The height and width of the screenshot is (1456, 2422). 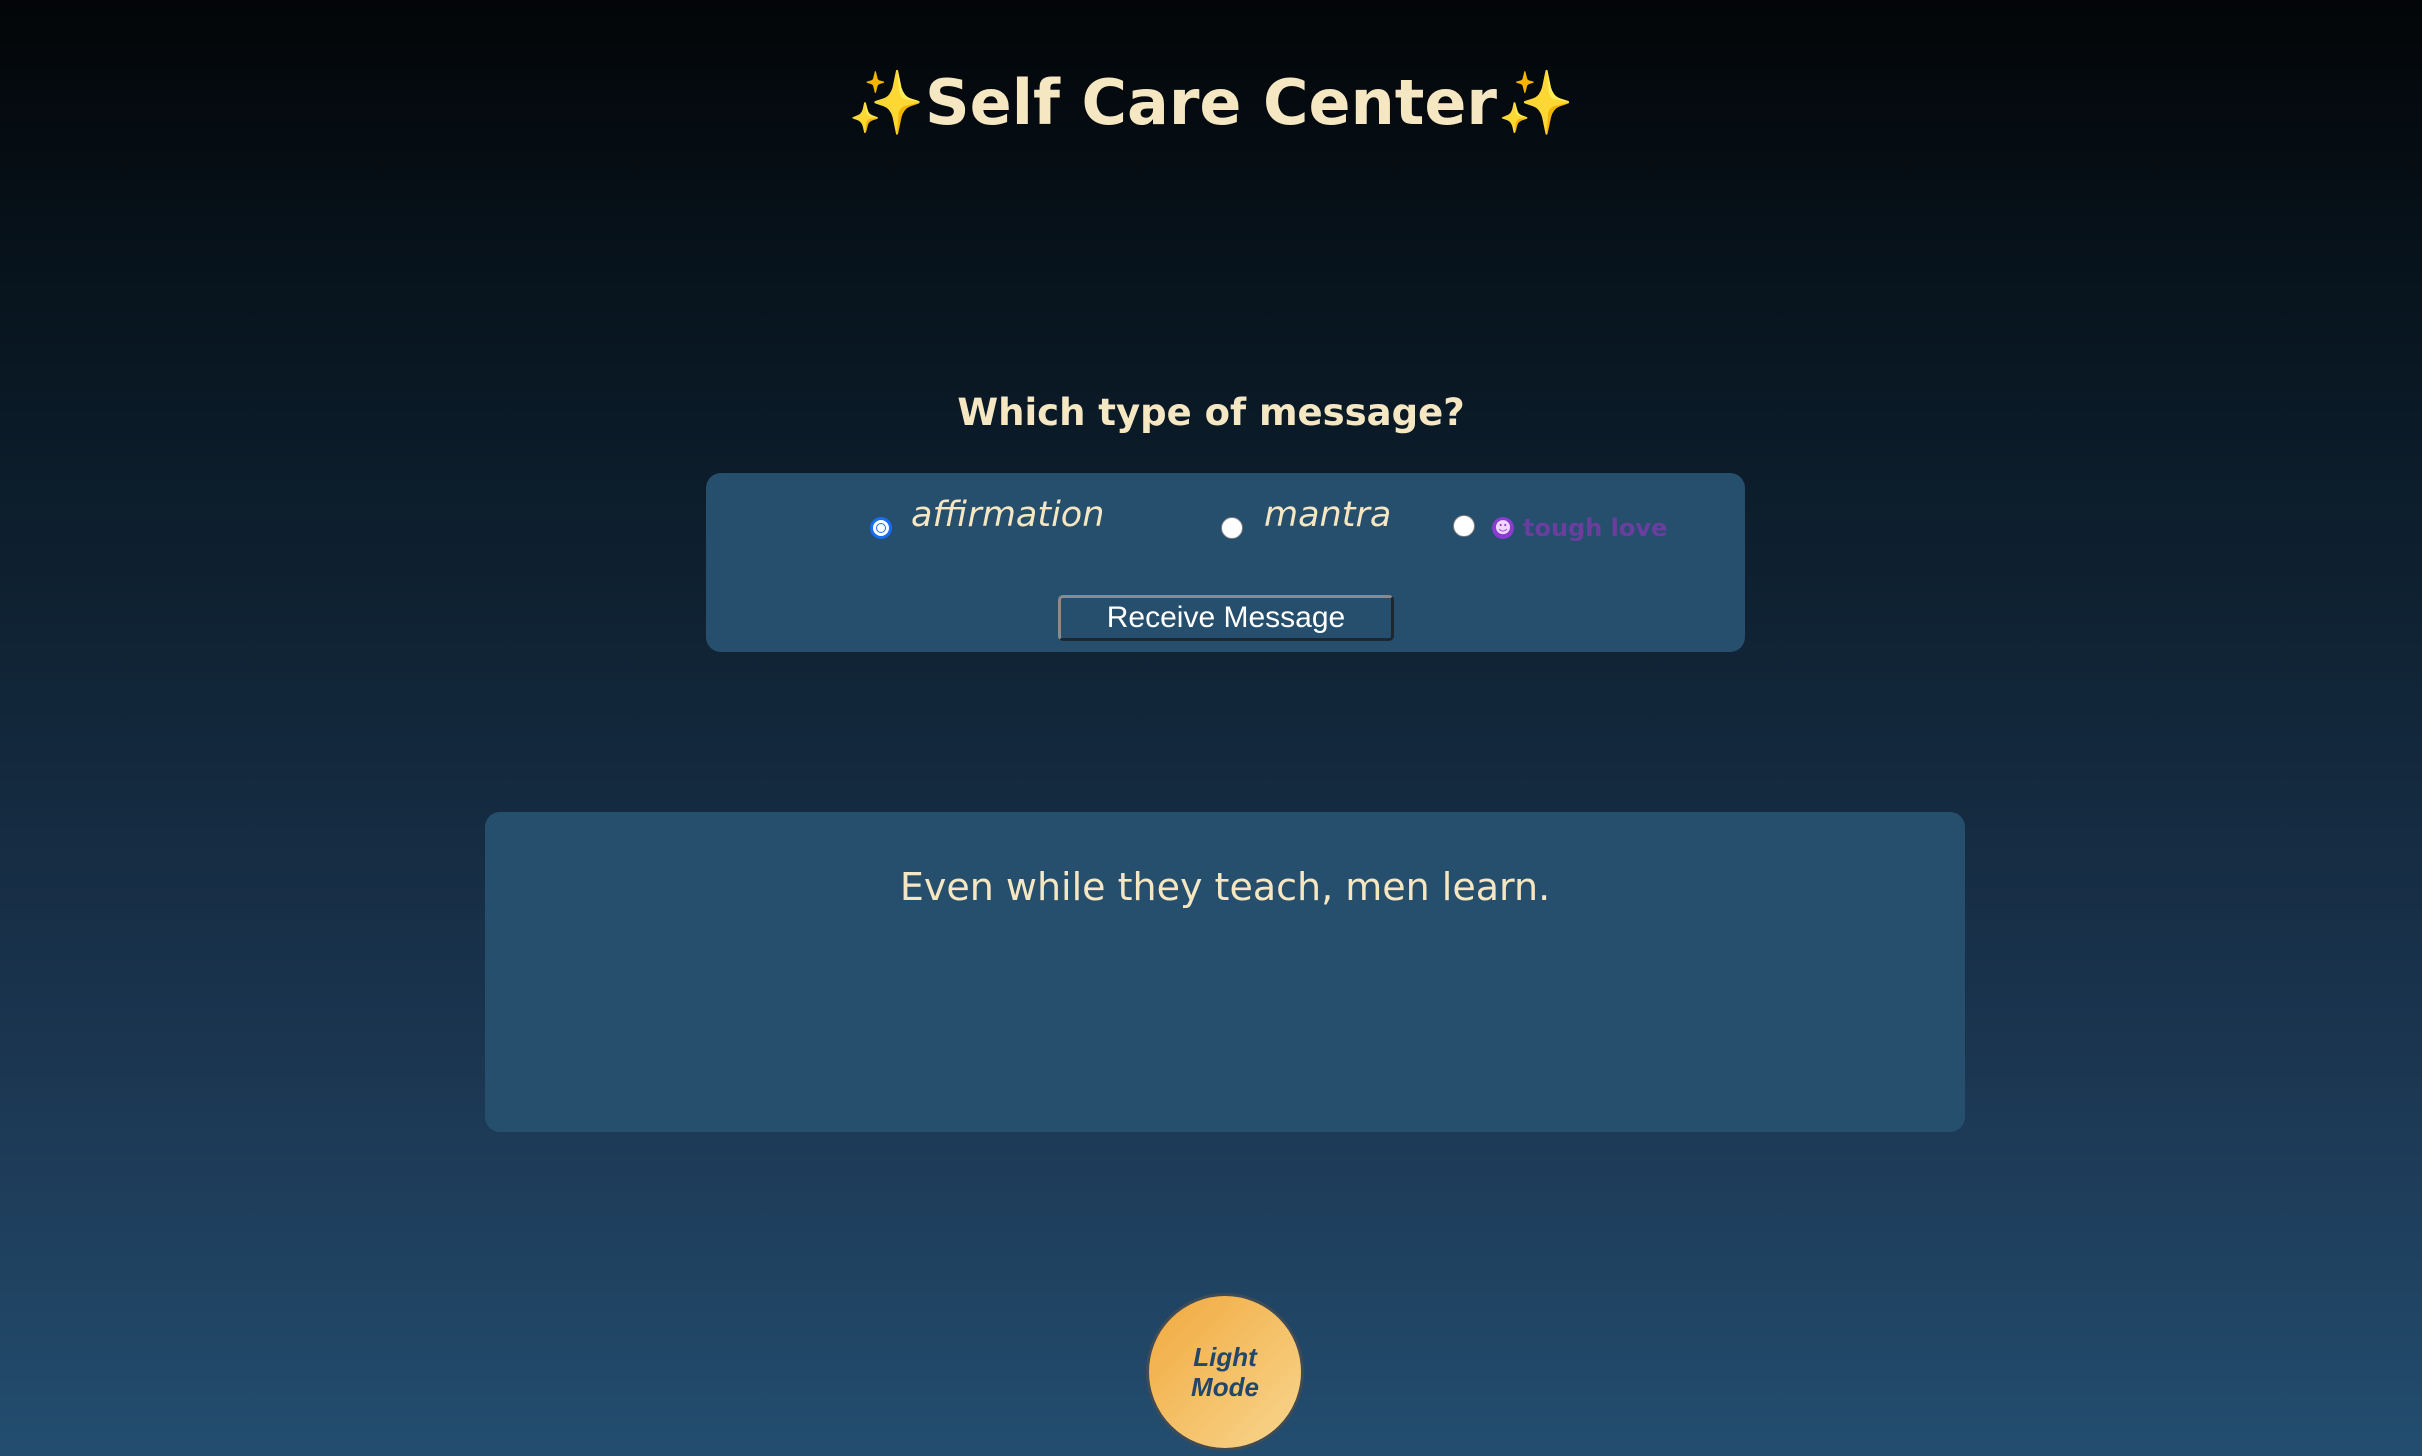 What do you see at coordinates (1464, 526) in the screenshot?
I see `tough-love-radio` at bounding box center [1464, 526].